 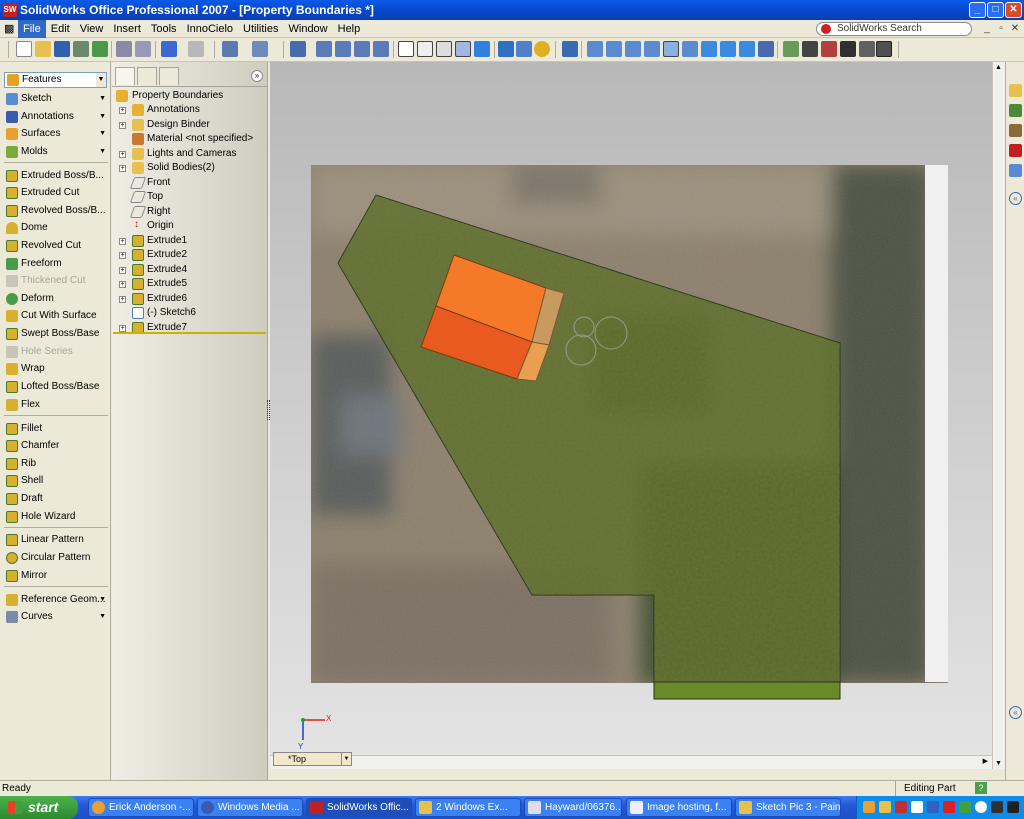 I want to click on rollback-bar, so click(x=189, y=333).